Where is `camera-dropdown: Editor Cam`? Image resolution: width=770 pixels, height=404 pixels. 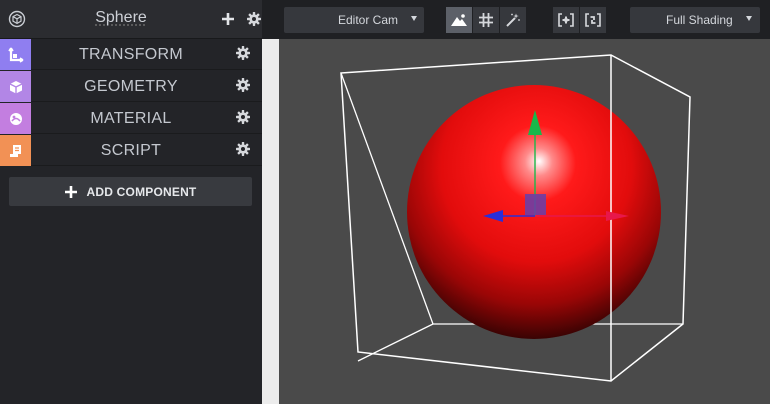
camera-dropdown: Editor Cam is located at coordinates (354, 20).